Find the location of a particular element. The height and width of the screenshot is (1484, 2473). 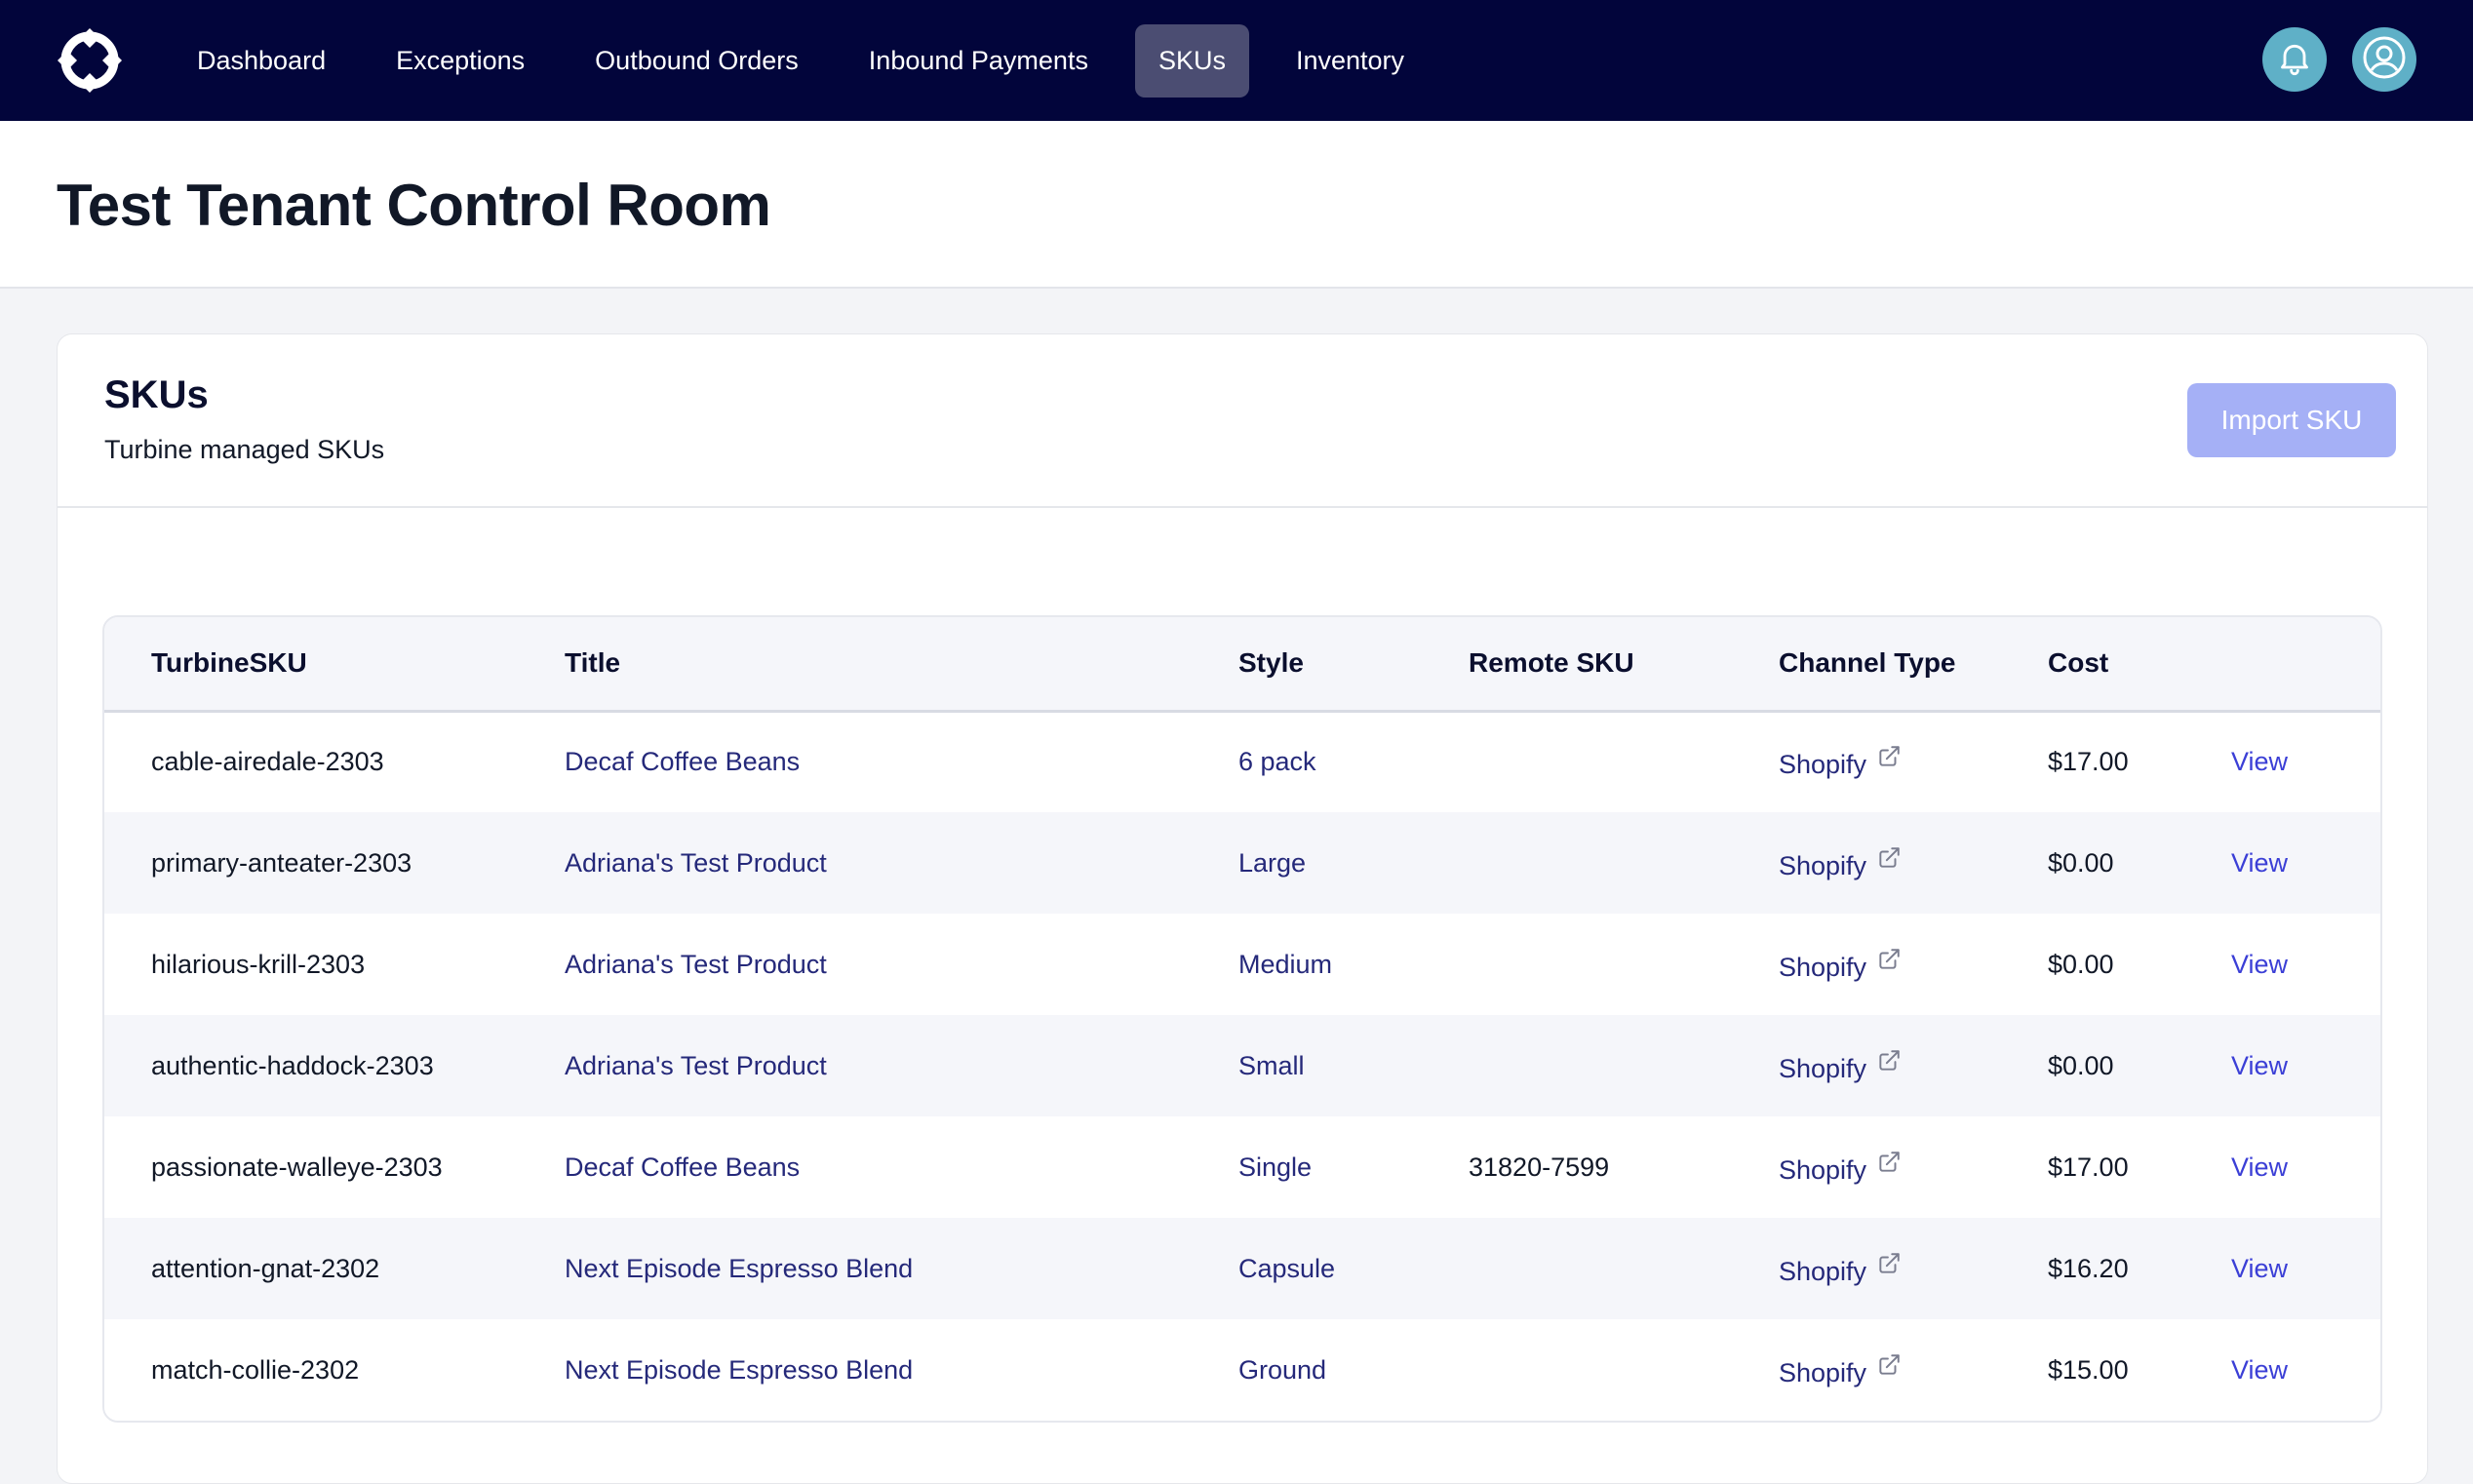

nav-item-inventory: Inventory is located at coordinates (1350, 61).